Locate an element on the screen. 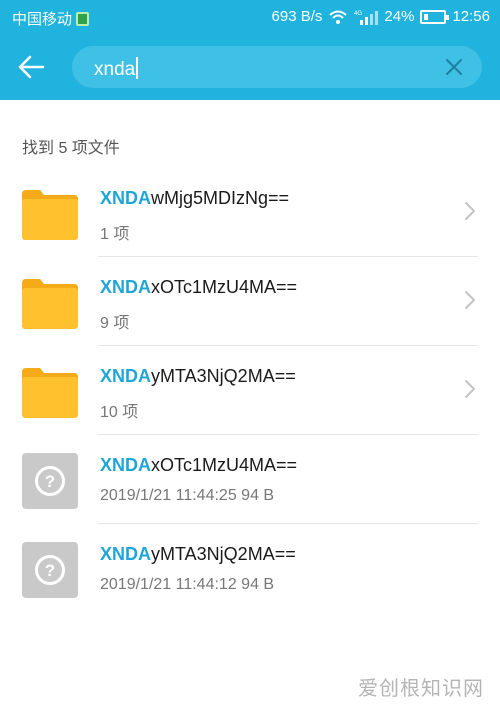 This screenshot has width=500, height=711. app-header: 中国移动 693 B/s 4G 24% 12:56 xnda is located at coordinates (250, 50).